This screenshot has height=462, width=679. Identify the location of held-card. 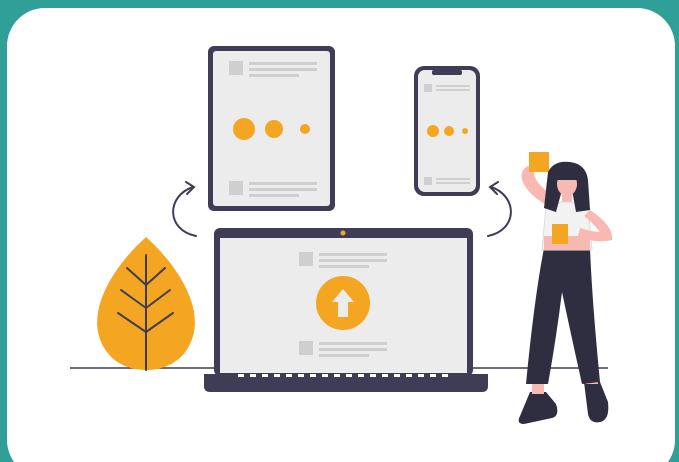
(560, 234).